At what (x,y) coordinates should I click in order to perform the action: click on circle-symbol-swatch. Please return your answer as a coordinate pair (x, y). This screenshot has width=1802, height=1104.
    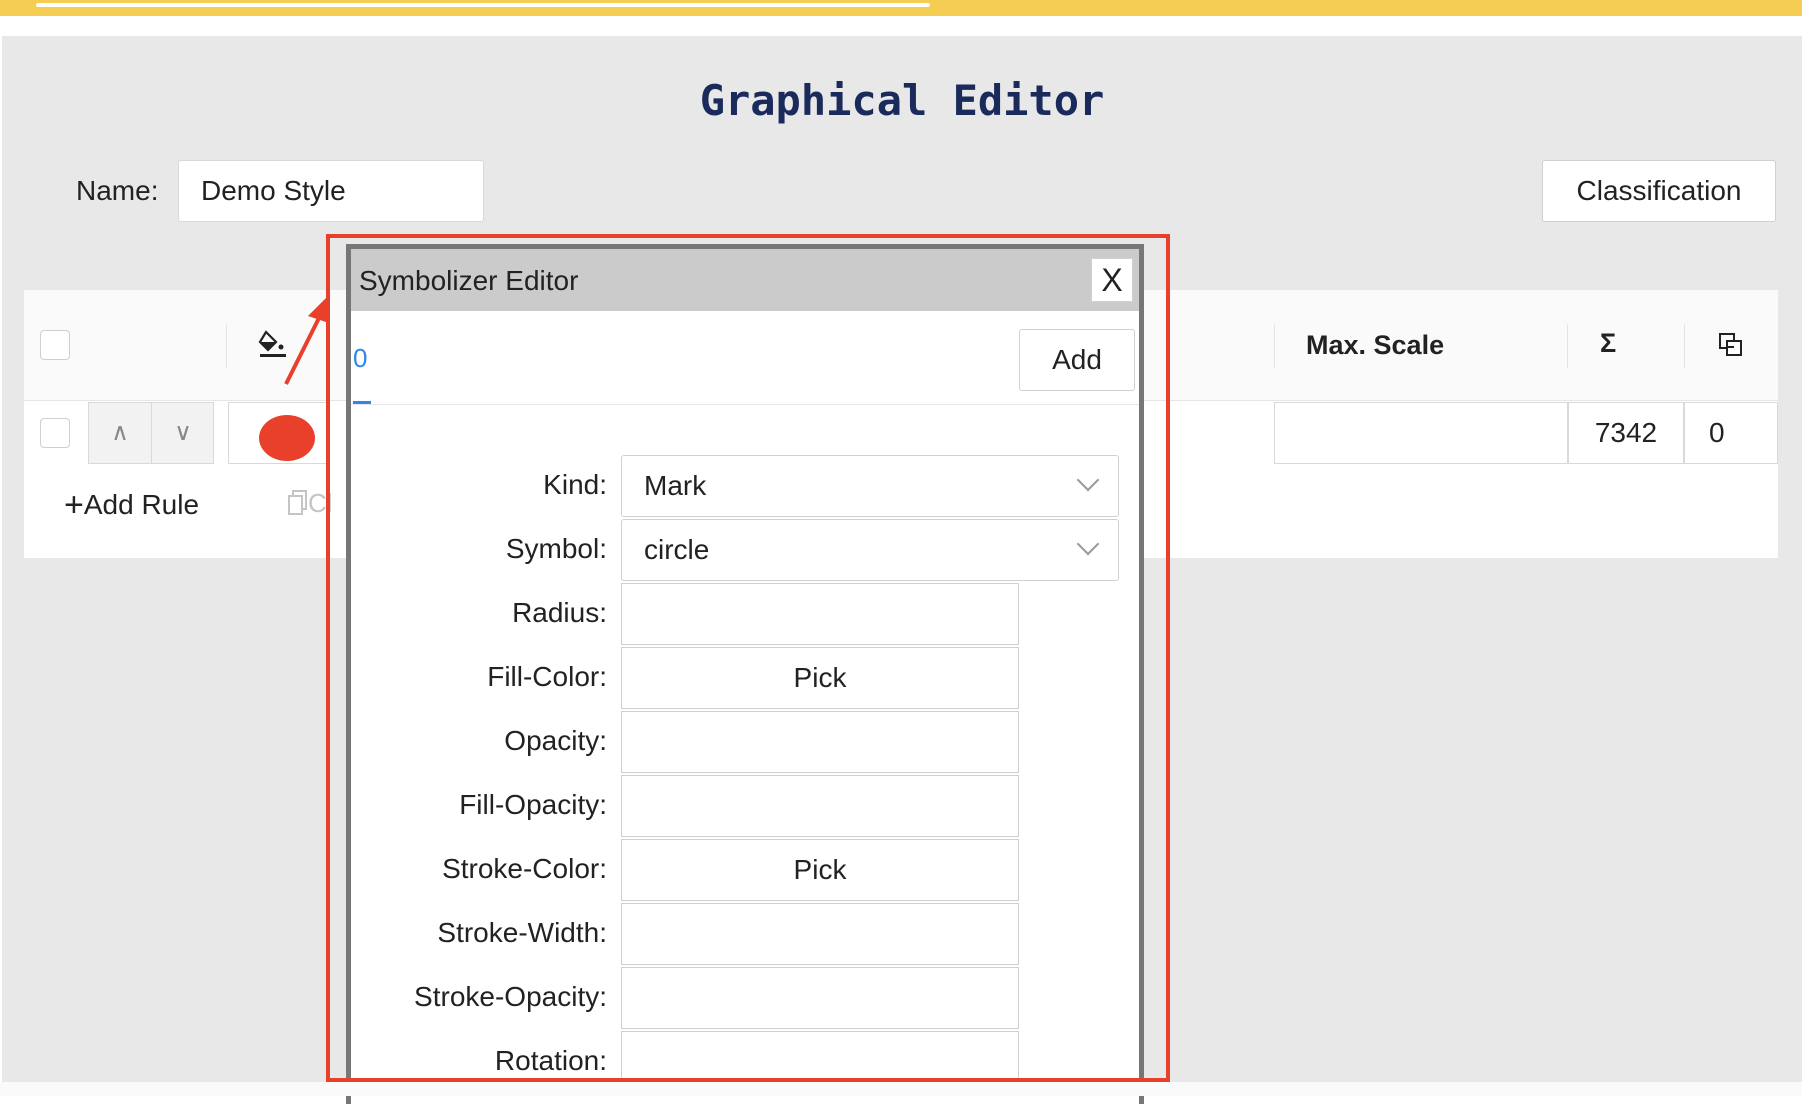
    Looking at the image, I should click on (287, 438).